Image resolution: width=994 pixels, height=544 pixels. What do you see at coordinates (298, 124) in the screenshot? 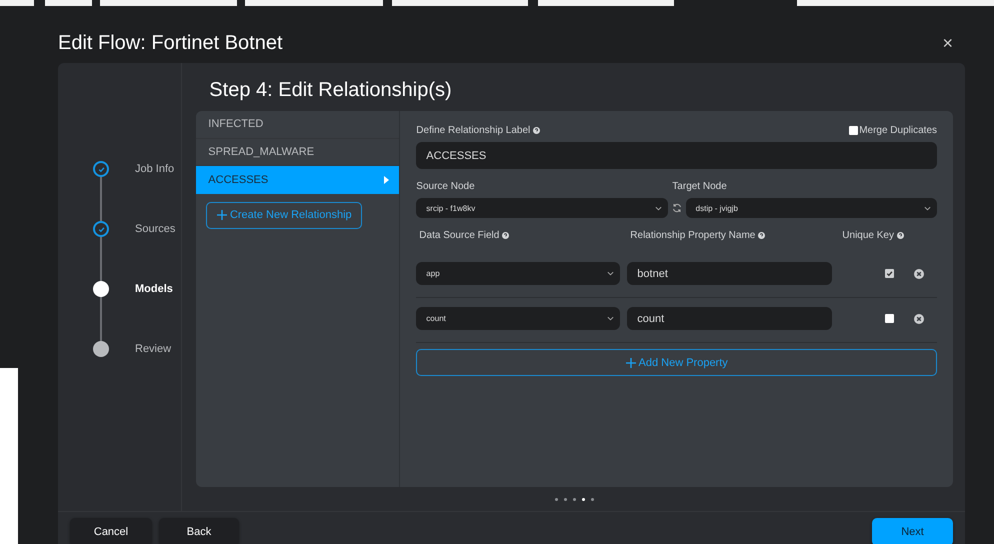
I see `relationship-item: INFECTED` at bounding box center [298, 124].